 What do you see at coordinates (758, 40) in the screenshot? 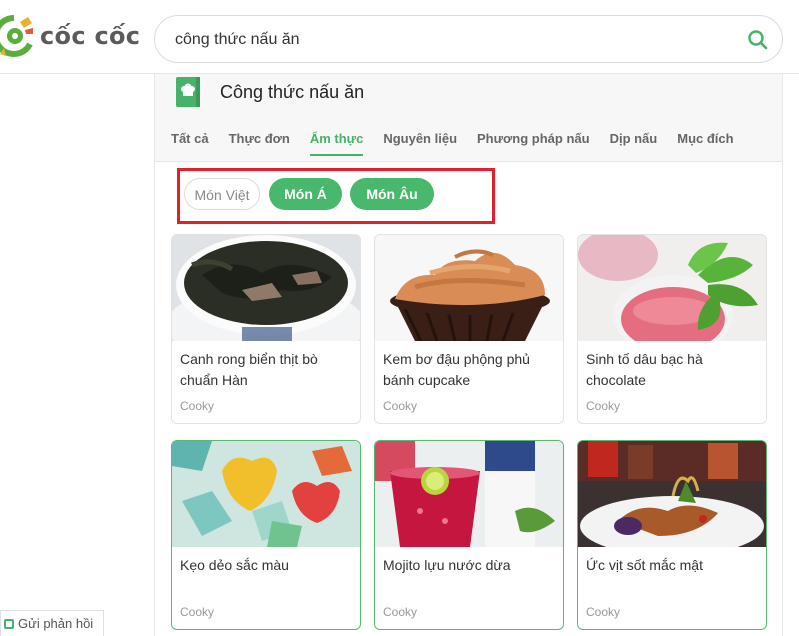
I see `search-icon` at bounding box center [758, 40].